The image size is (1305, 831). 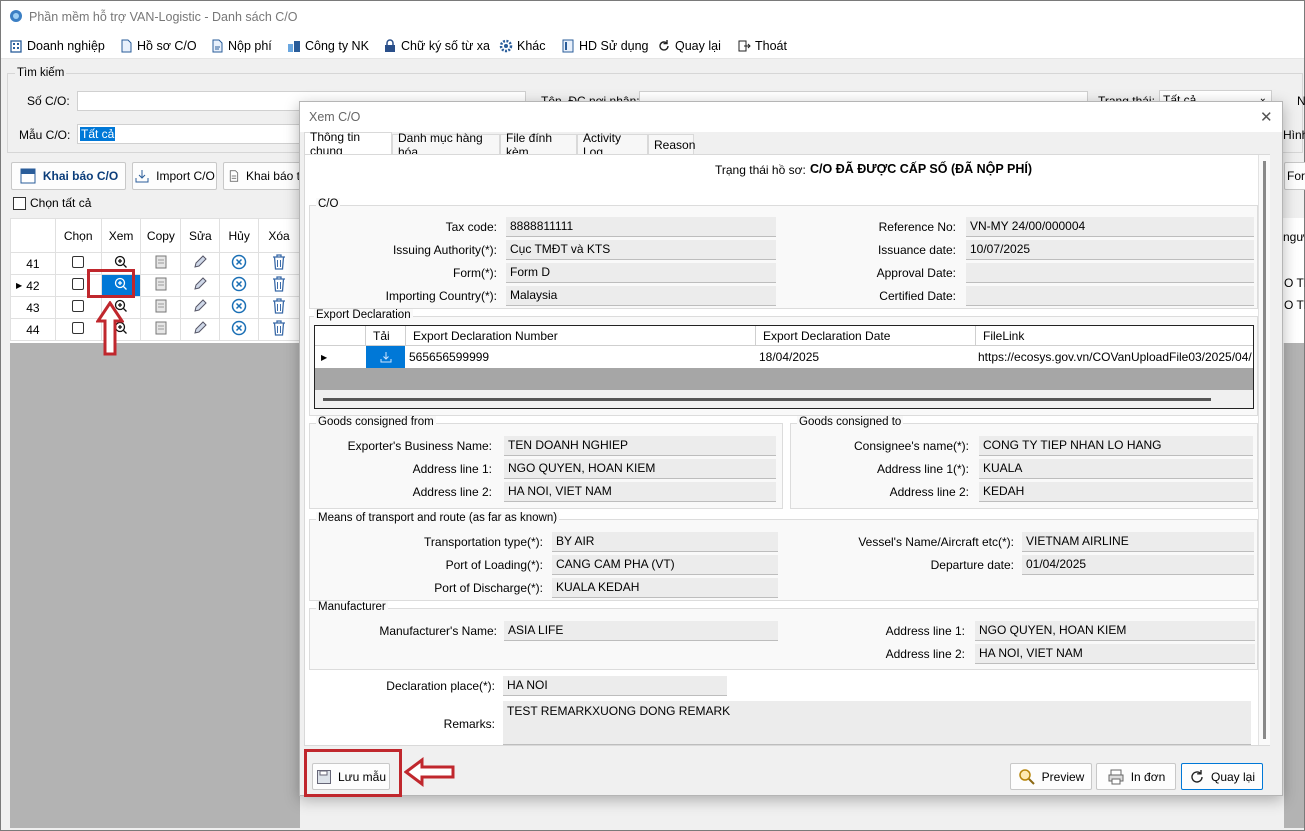 I want to click on reference-no-field: VN-MY 24/00/000004, so click(x=1110, y=227).